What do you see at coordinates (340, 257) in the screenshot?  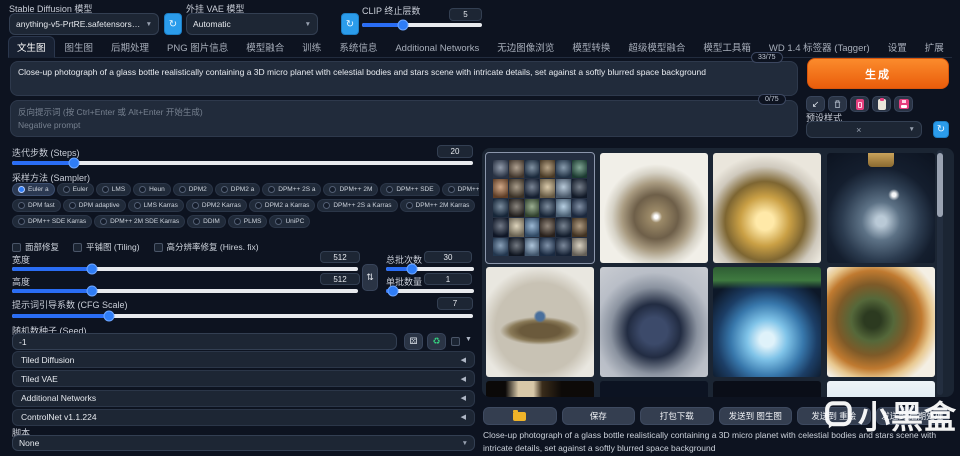 I see `width-value: 512` at bounding box center [340, 257].